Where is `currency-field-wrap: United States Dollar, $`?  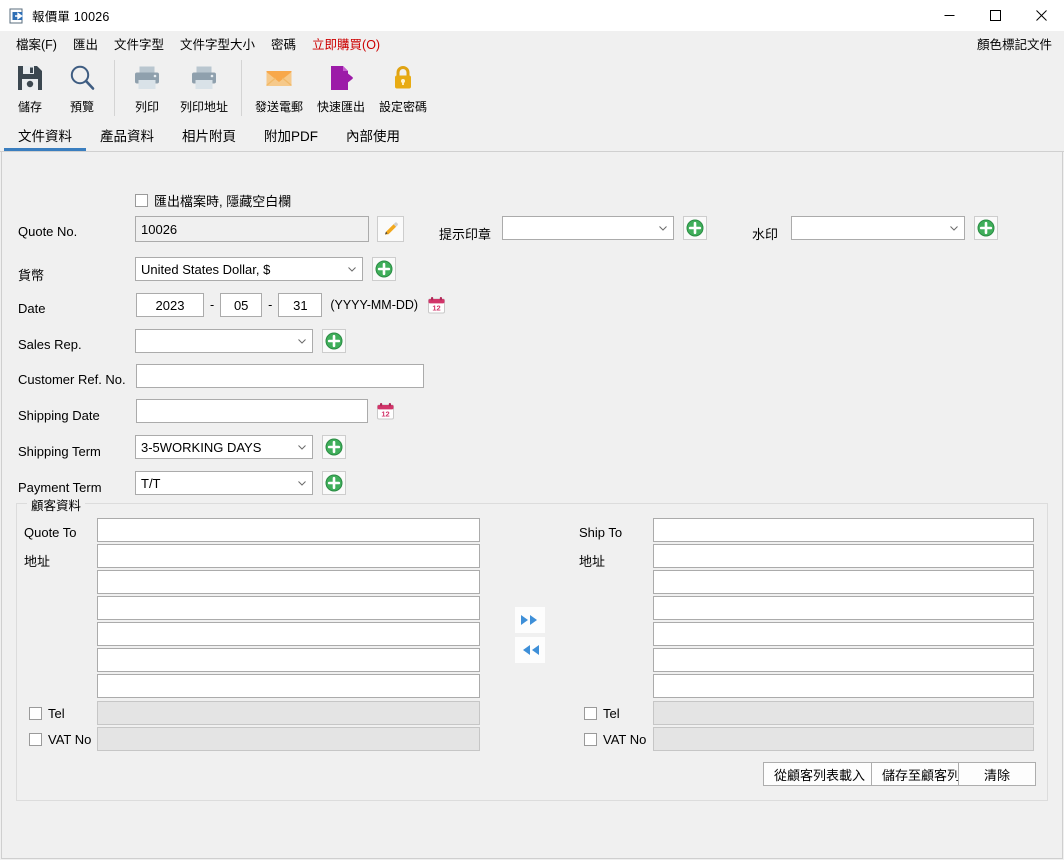 currency-field-wrap: United States Dollar, $ is located at coordinates (265, 269).